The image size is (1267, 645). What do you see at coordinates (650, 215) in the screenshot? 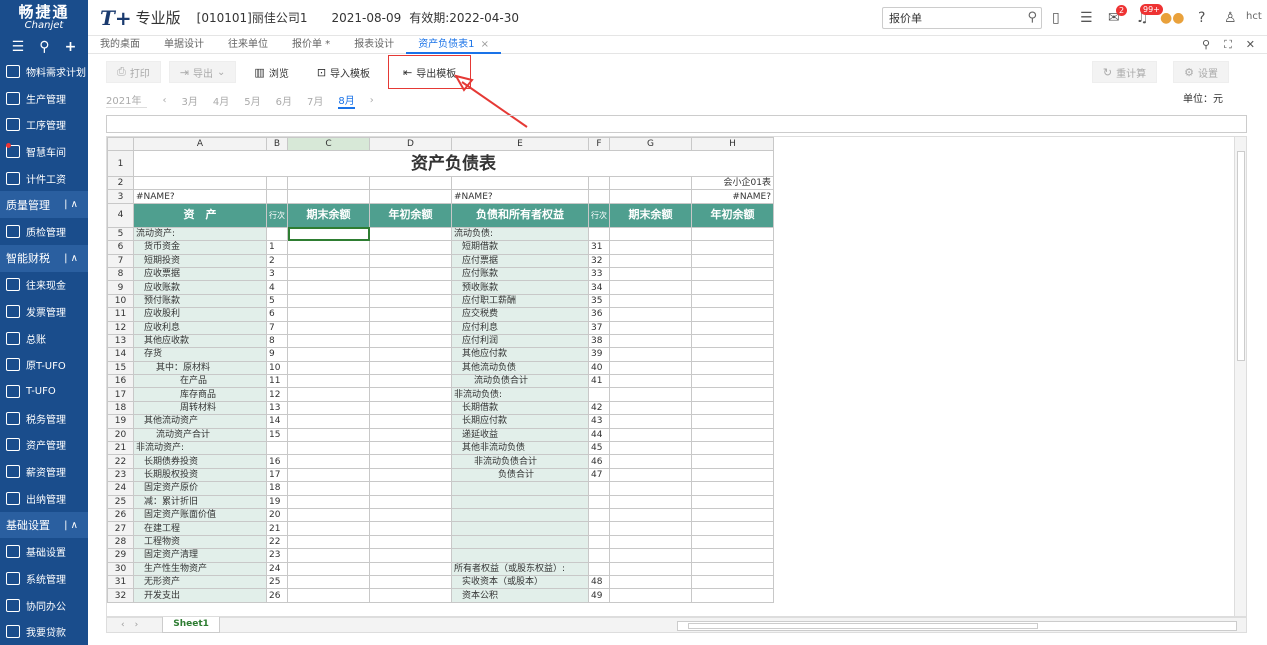
I see `column-title: 期末余额` at bounding box center [650, 215].